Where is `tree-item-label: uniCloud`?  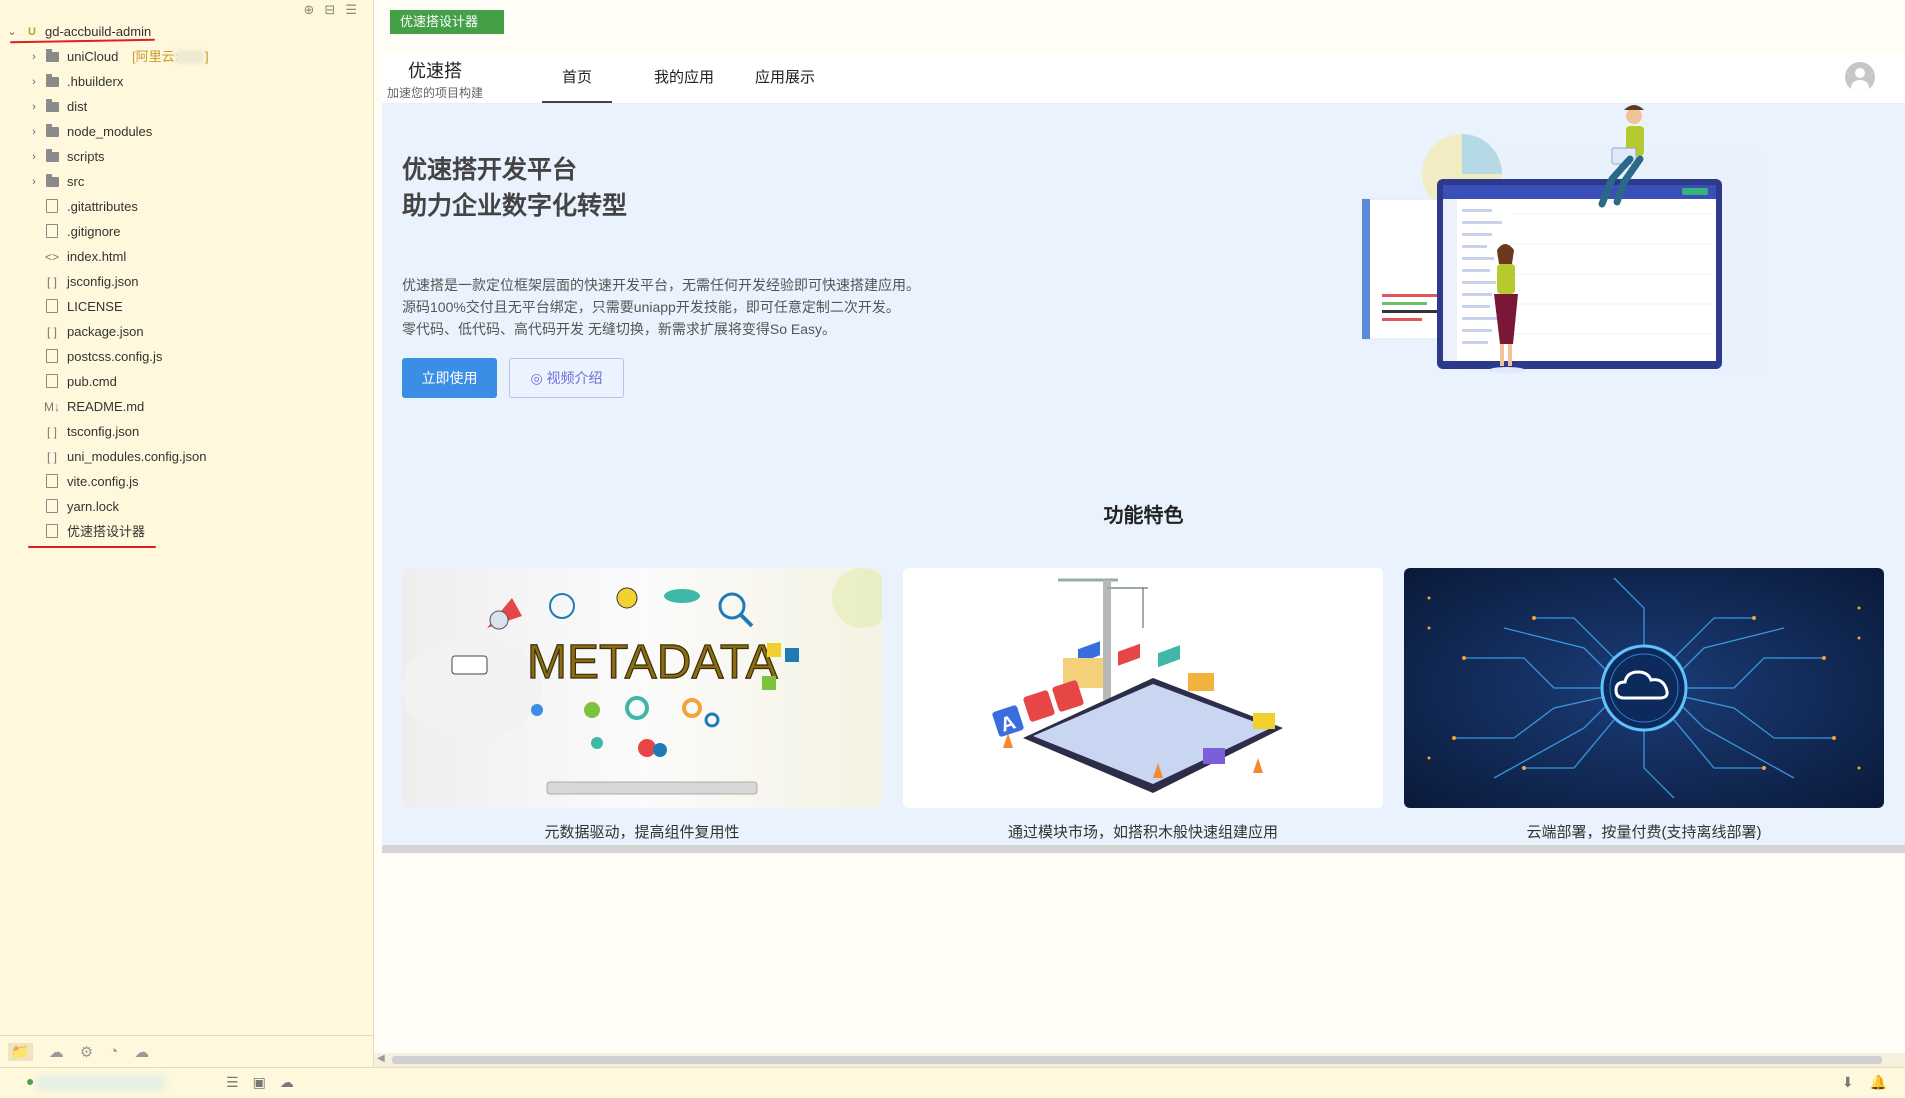 tree-item-label: uniCloud is located at coordinates (93, 56).